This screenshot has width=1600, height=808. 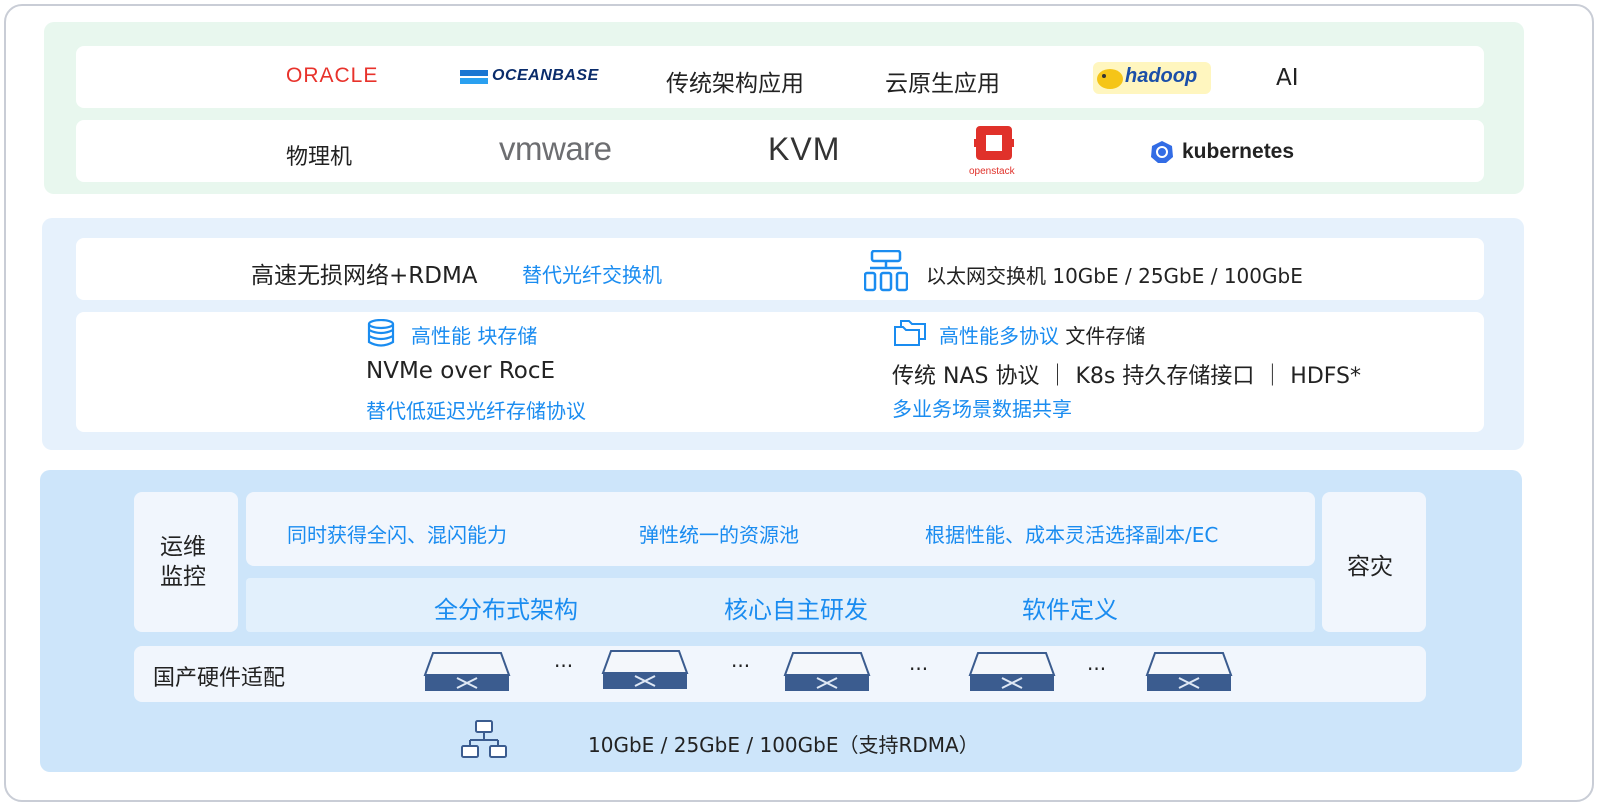 I want to click on openstack-icon, so click(x=994, y=143).